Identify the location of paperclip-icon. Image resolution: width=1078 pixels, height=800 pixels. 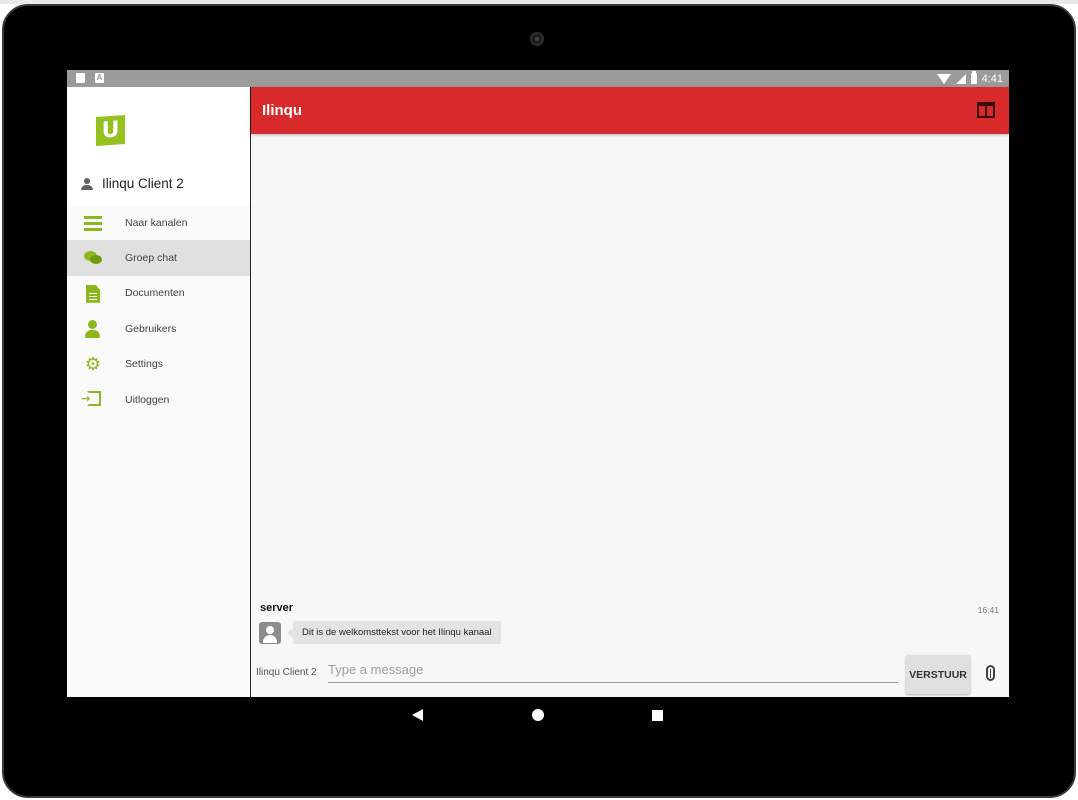
(990, 673).